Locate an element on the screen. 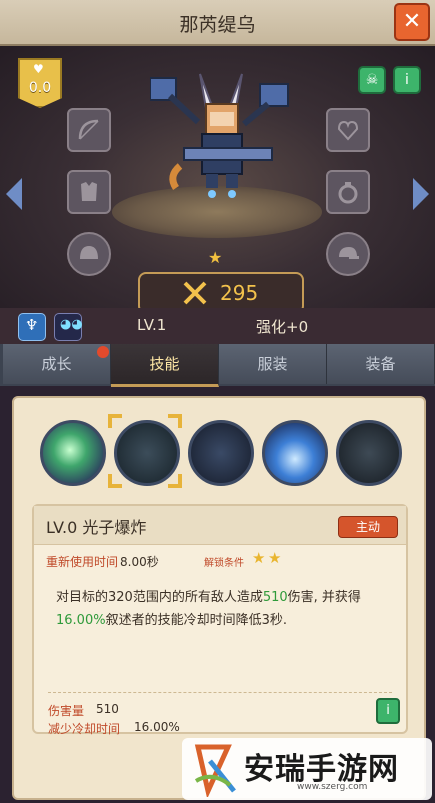 Image resolution: width=435 pixels, height=803 pixels. tab-equipment: 装备 is located at coordinates (381, 364).